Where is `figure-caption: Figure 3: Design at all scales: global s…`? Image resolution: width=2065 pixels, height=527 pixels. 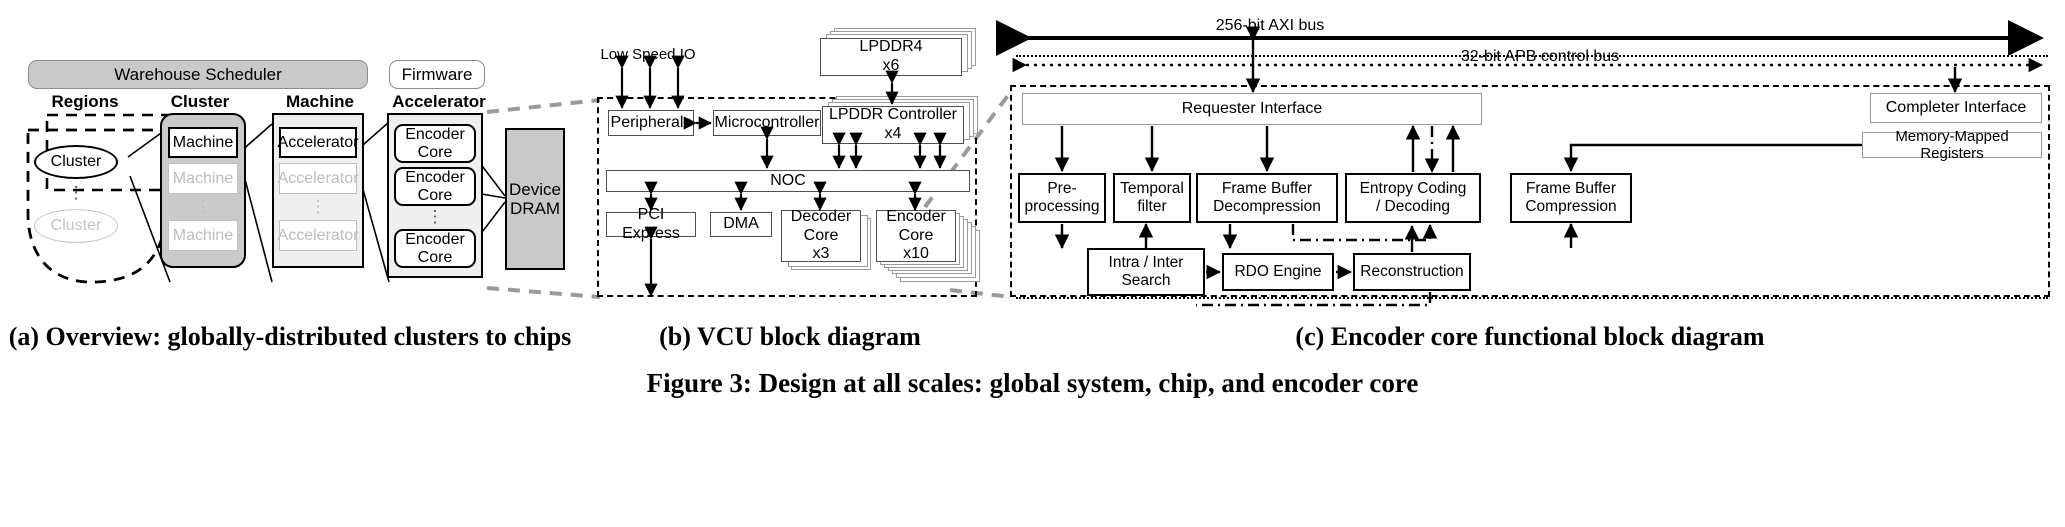
figure-caption: Figure 3: Design at all scales: global s… is located at coordinates (1032, 383).